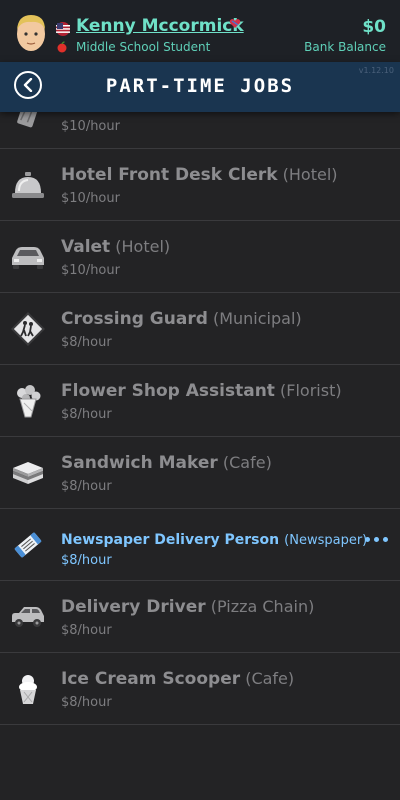 The width and height of the screenshot is (400, 800). I want to click on job-title: Flower Shop Assistant, so click(168, 391).